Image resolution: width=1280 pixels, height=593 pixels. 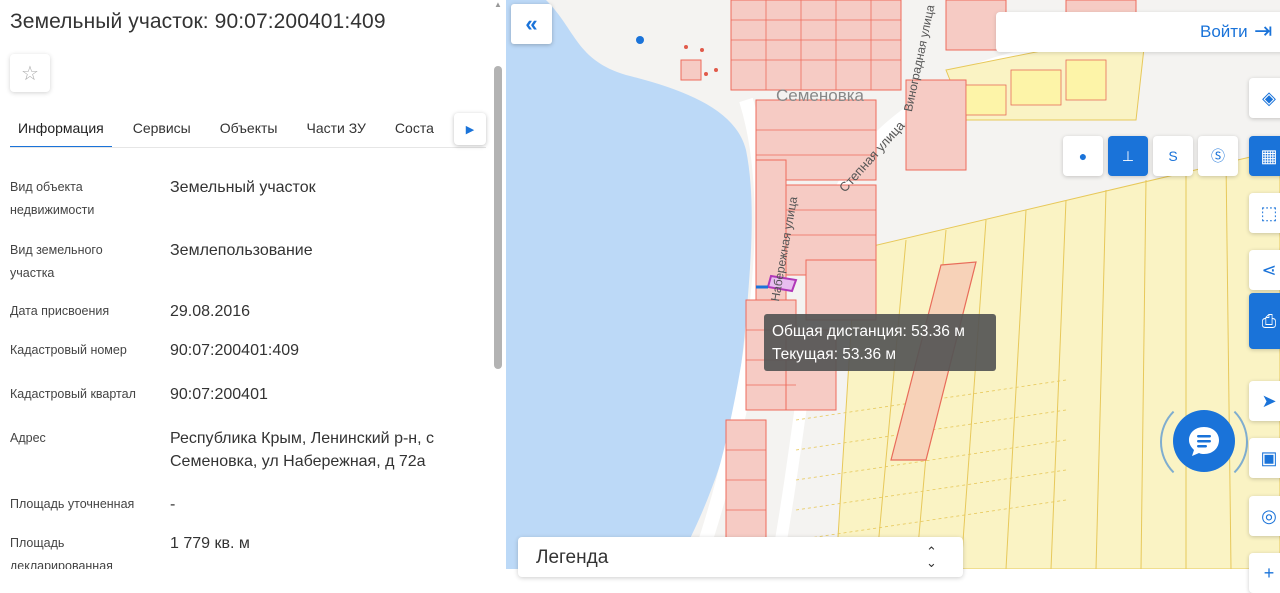 I want to click on field-value: 90:07:200401:409, so click(x=325, y=350).